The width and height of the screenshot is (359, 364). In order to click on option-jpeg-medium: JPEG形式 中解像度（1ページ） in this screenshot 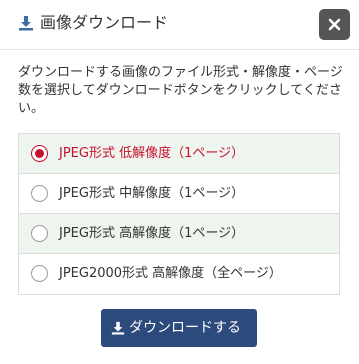, I will do `click(179, 194)`.